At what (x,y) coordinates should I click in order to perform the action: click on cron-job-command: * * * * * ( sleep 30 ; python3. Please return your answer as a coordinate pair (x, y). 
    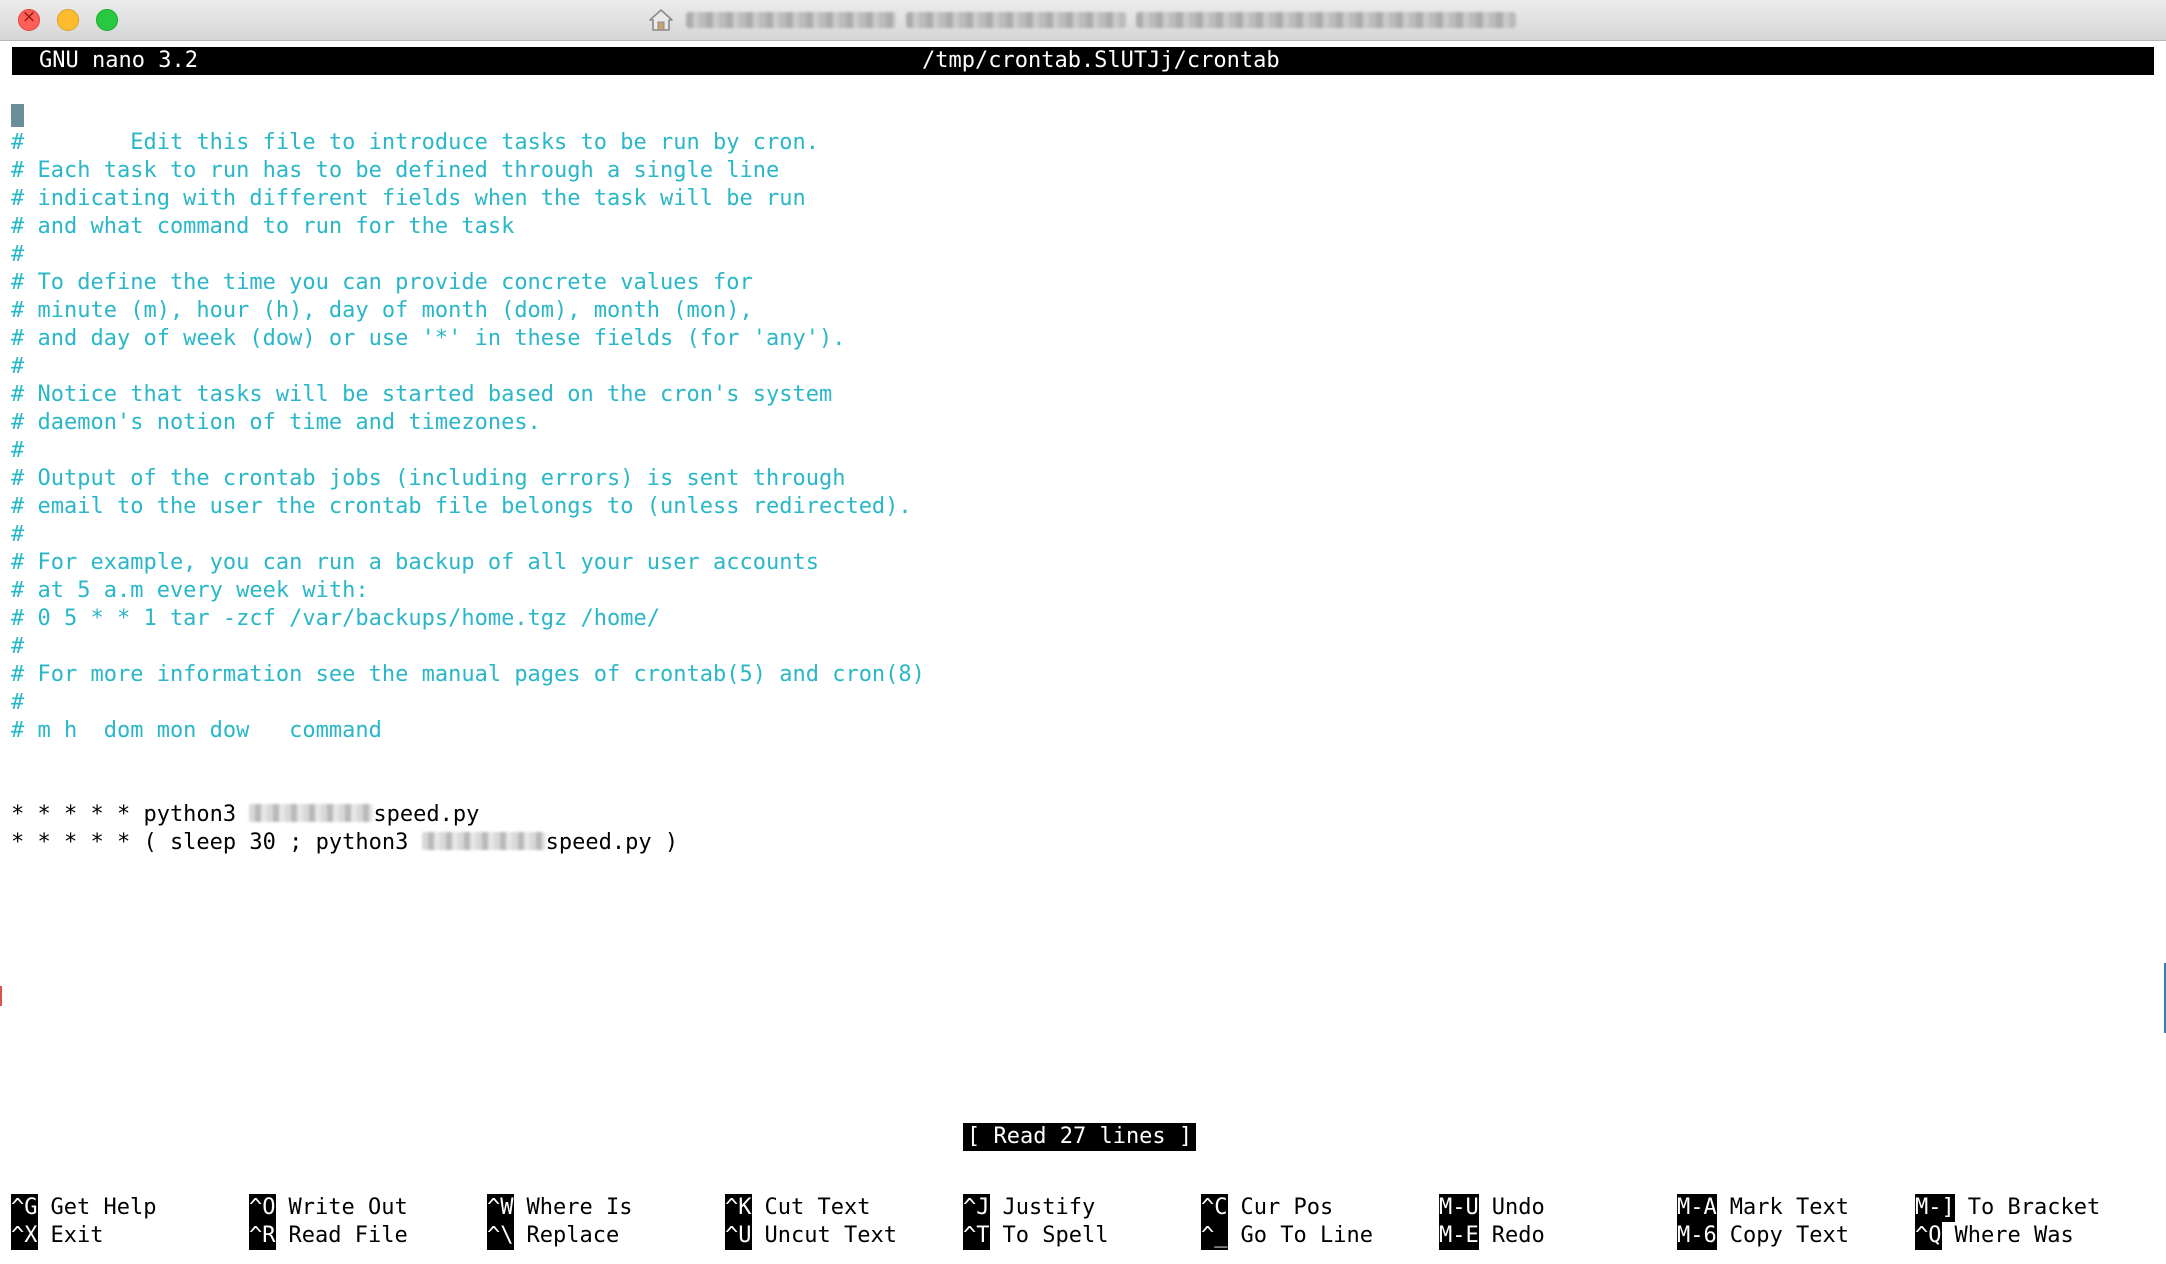
    Looking at the image, I should click on (216, 842).